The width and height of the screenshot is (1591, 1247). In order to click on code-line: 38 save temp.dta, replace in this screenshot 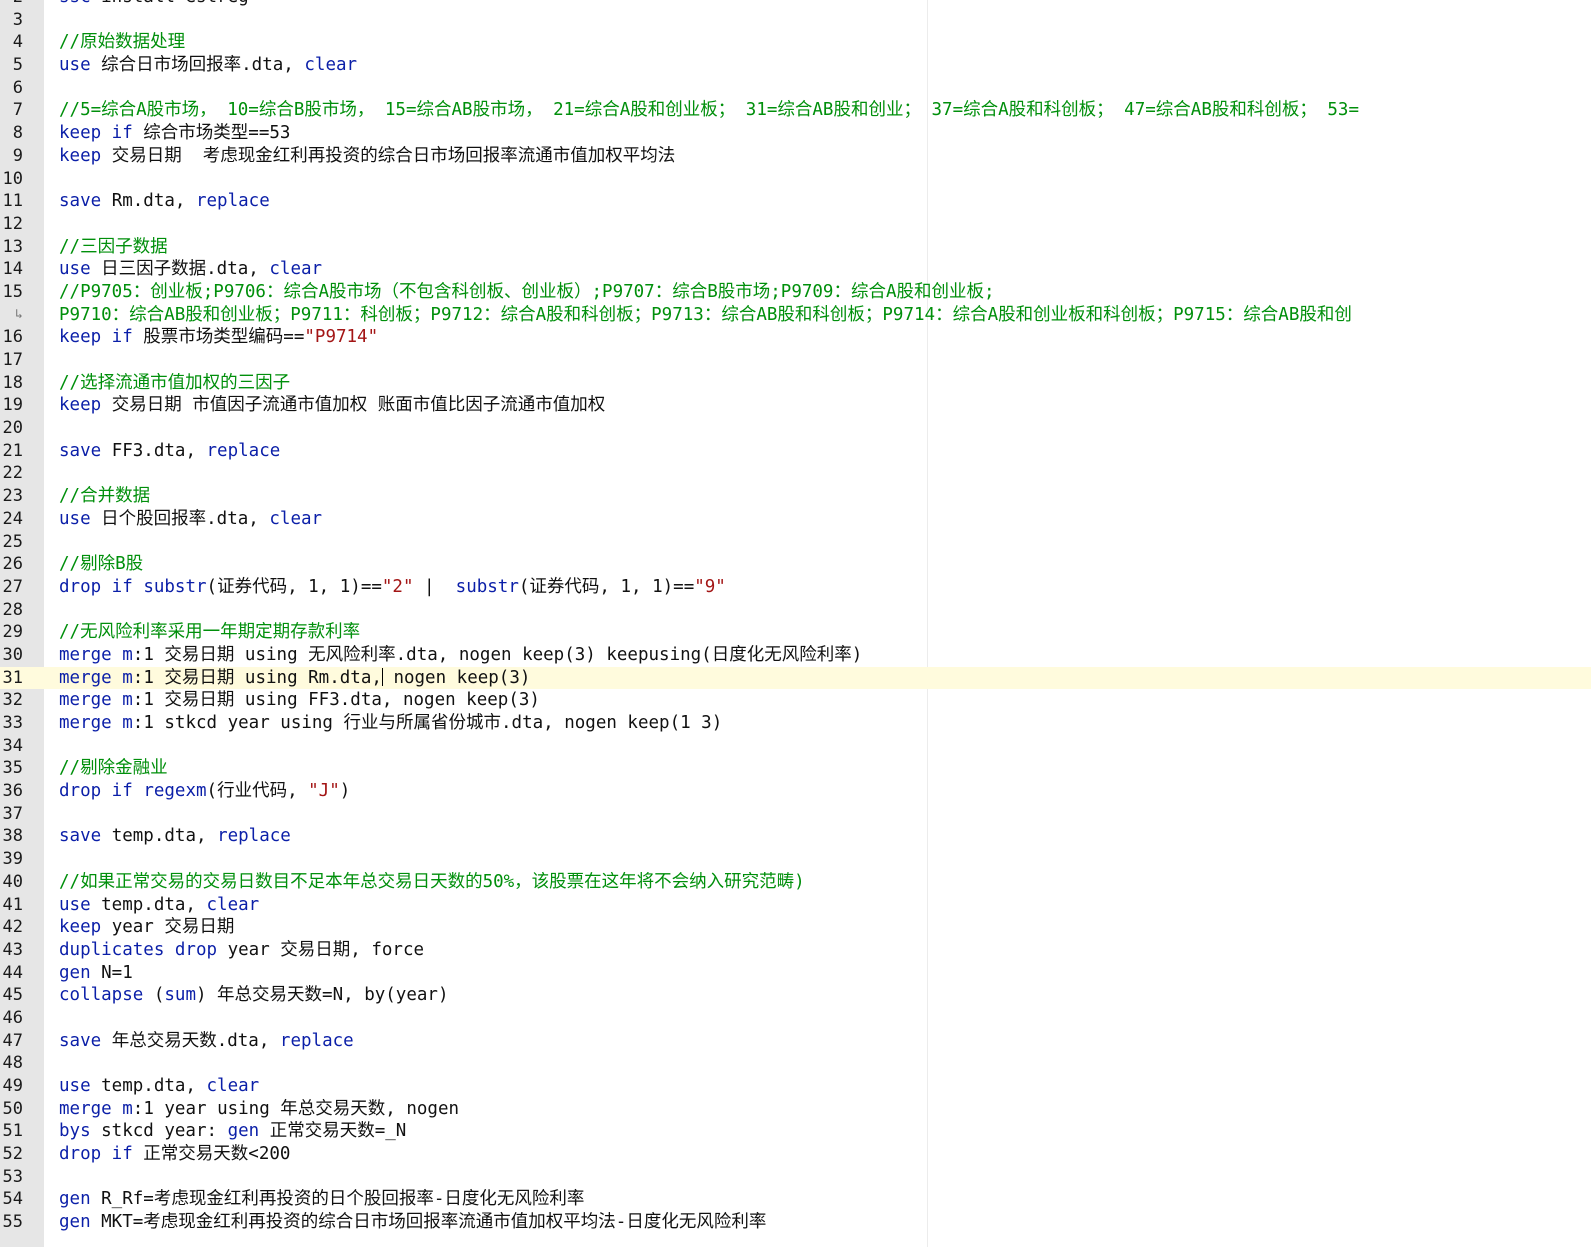, I will do `click(795, 836)`.